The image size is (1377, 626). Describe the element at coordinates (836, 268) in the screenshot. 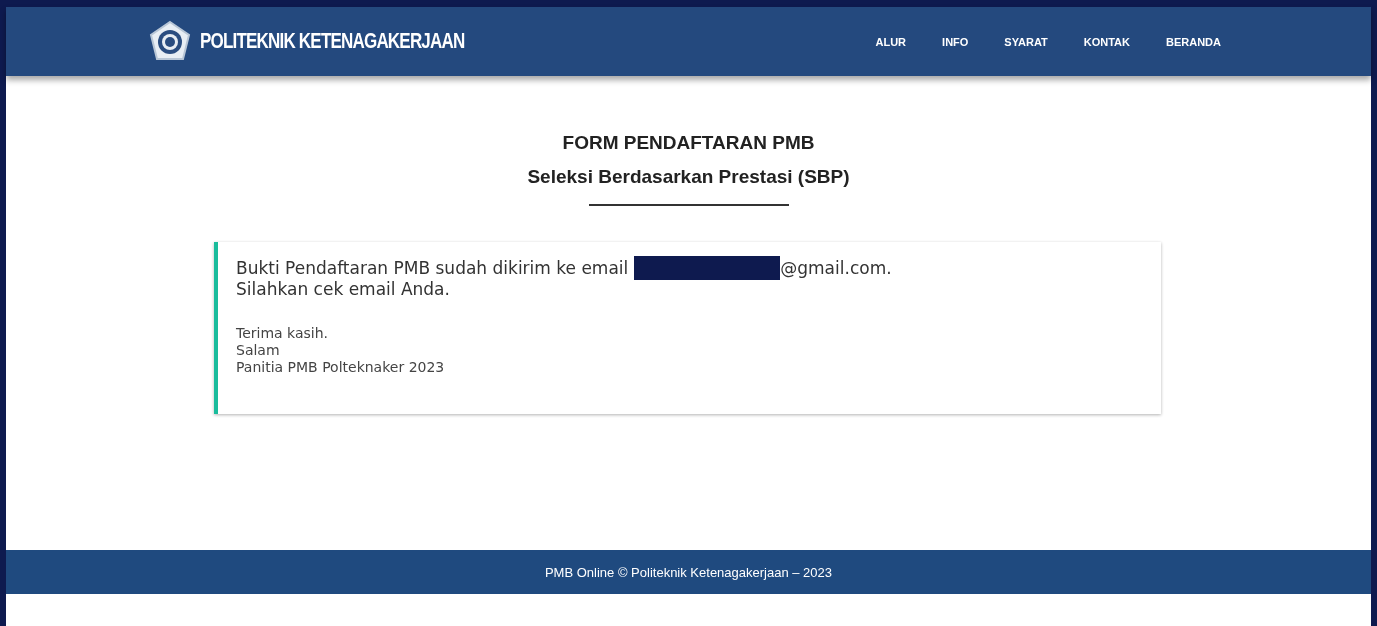

I see `email-text: @gmail.com.` at that location.